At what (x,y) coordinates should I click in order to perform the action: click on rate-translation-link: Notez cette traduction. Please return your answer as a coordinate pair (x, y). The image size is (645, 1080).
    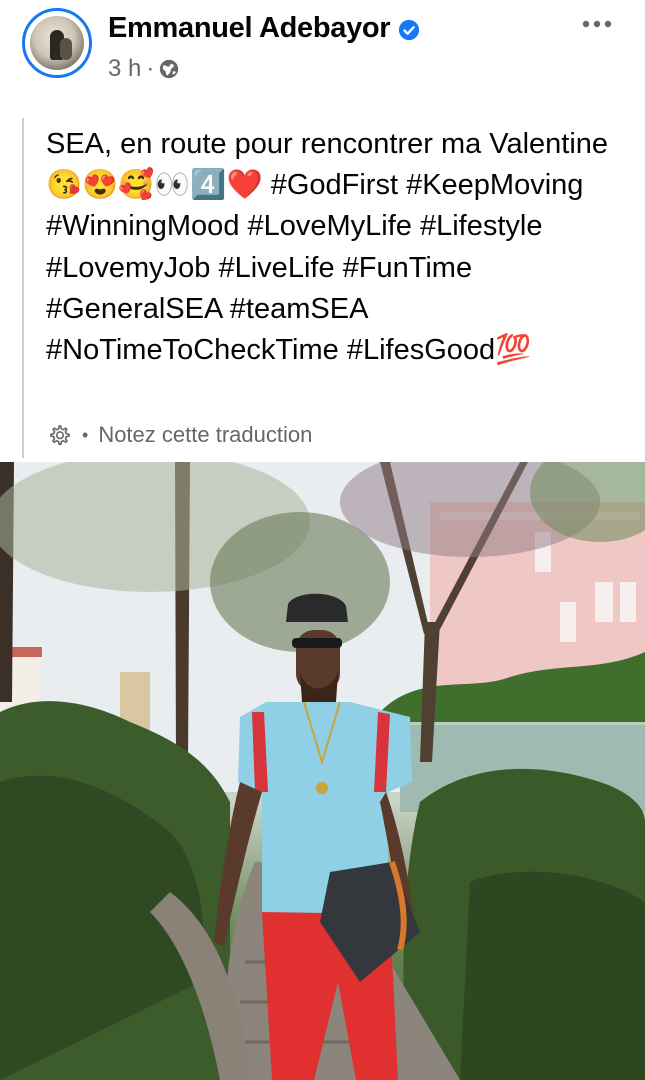
    Looking at the image, I should click on (205, 435).